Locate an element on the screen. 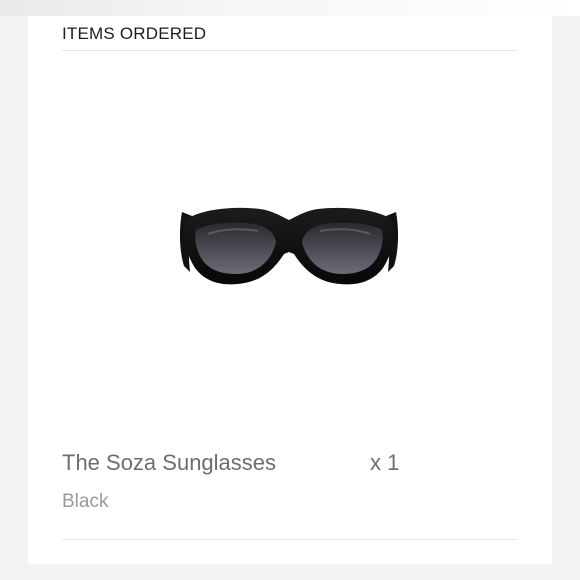  top-divider is located at coordinates (290, 50).